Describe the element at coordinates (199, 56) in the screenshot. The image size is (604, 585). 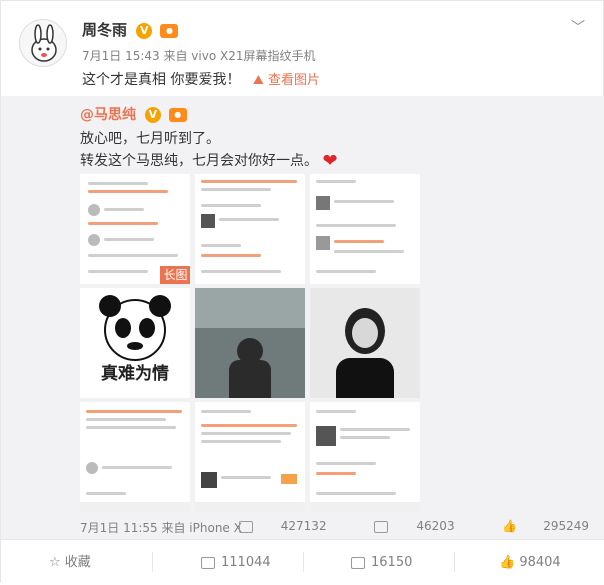
I see `post-meta: 7月1日 15:43 来自 vivo X21屏幕指纹手机` at that location.